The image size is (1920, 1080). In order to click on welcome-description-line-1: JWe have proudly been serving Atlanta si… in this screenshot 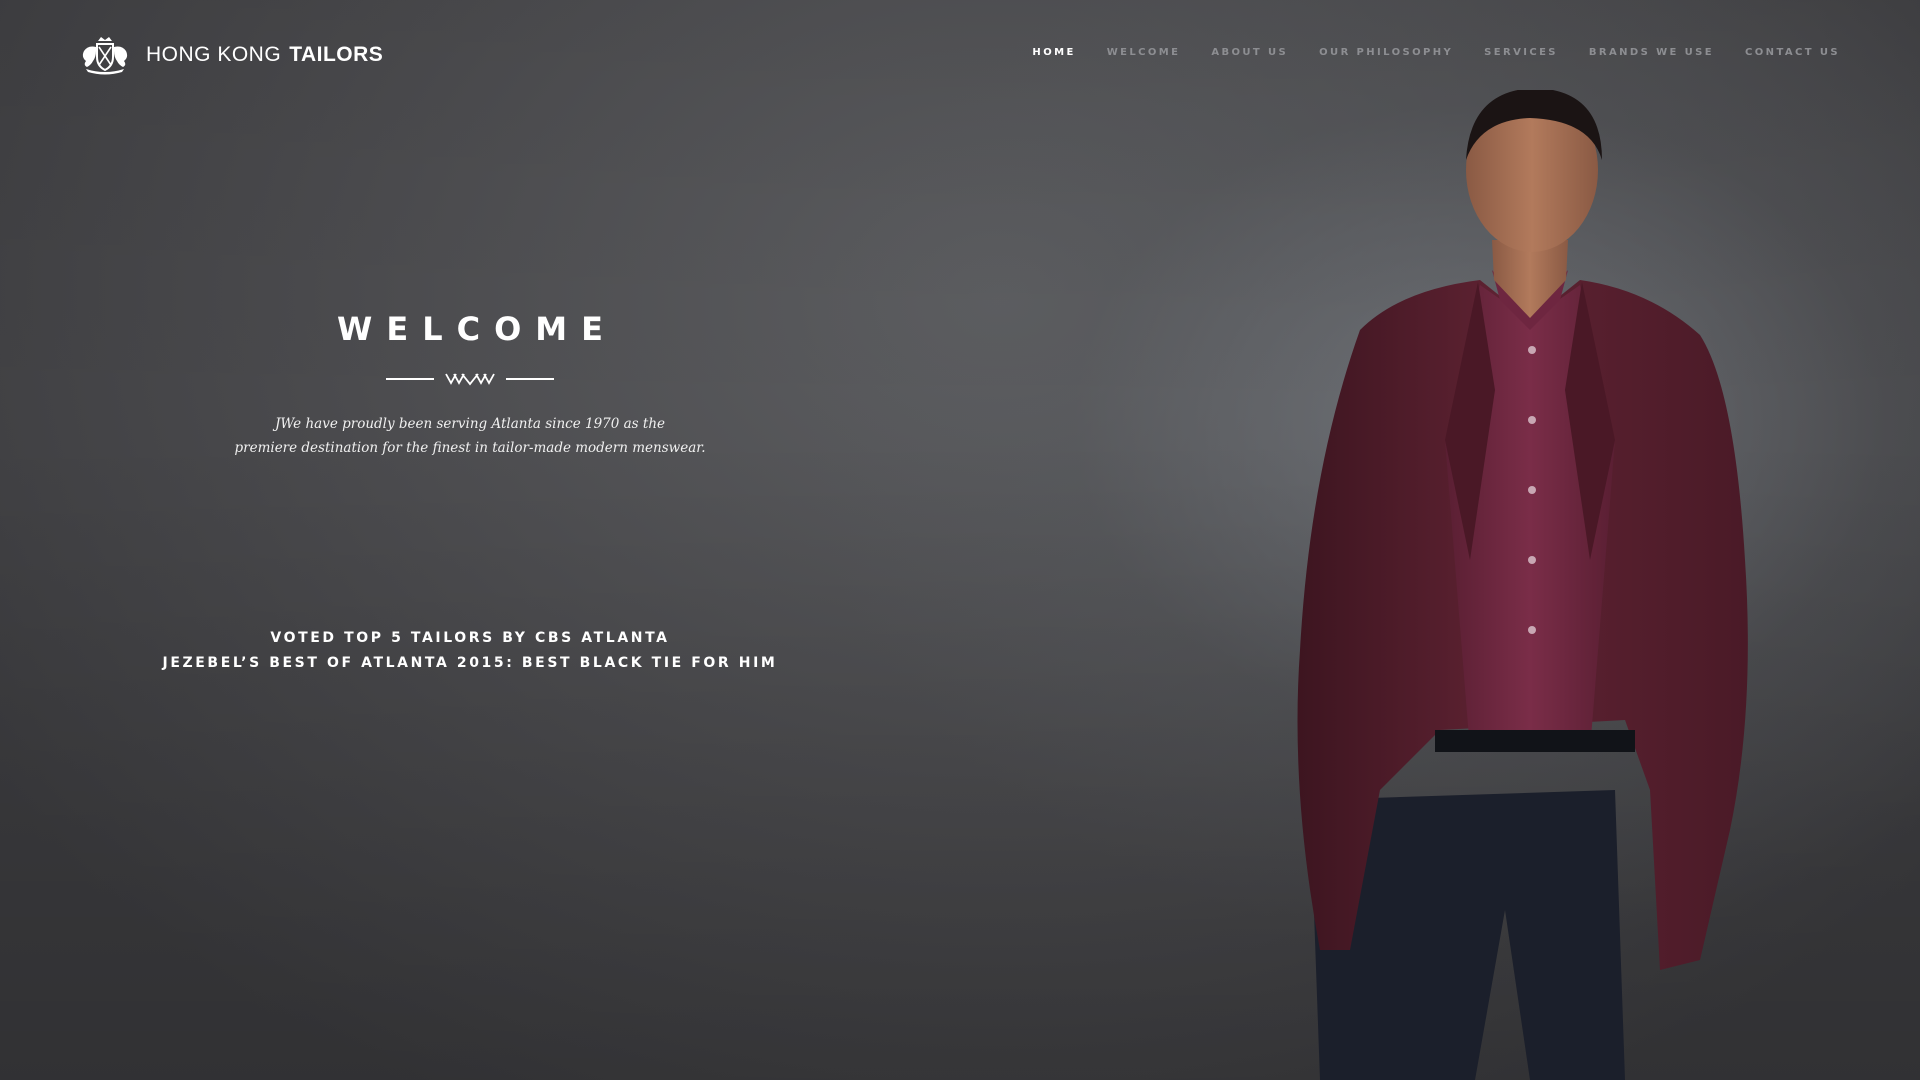, I will do `click(470, 424)`.